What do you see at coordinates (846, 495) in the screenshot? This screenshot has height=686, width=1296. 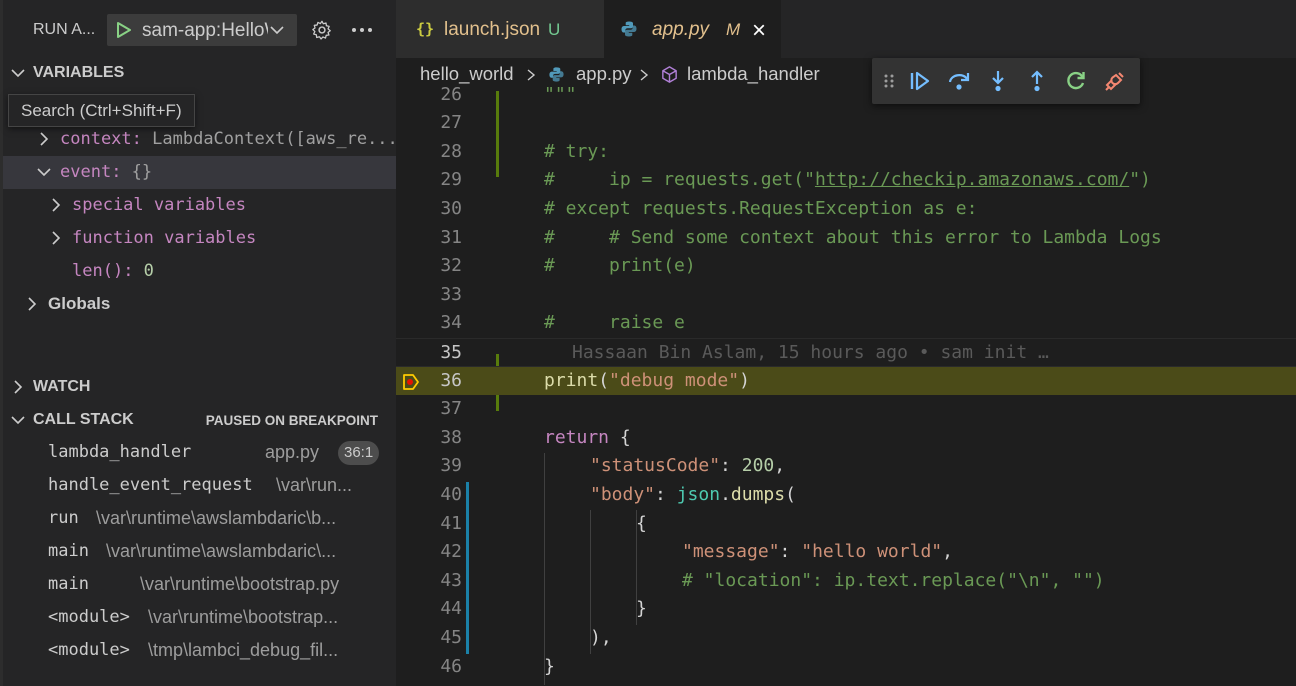 I see `code-line: 40 "body": json.dumps(` at bounding box center [846, 495].